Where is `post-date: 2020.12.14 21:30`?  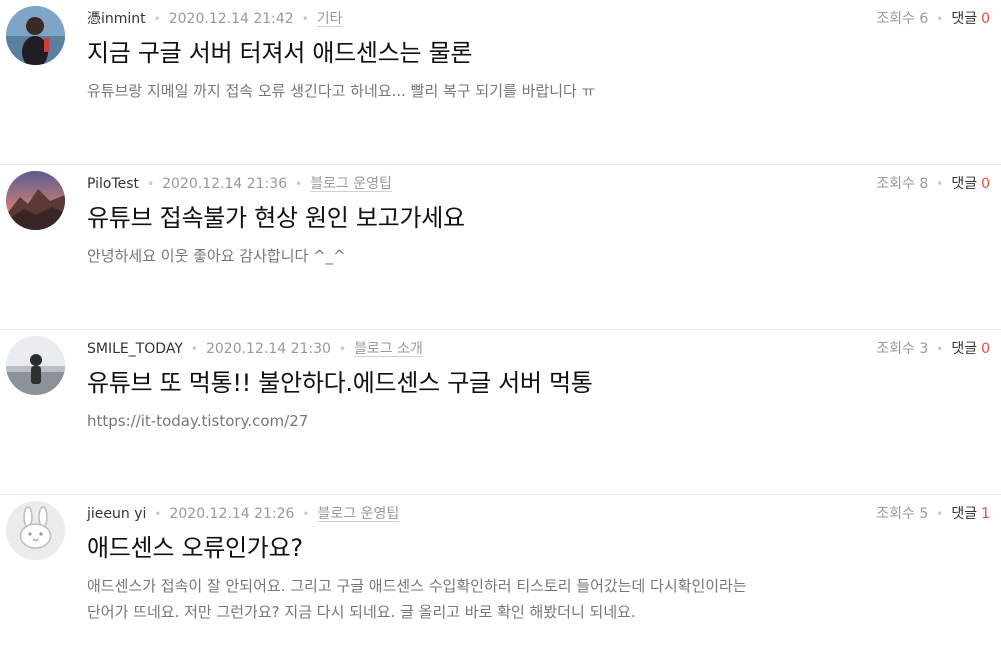 post-date: 2020.12.14 21:30 is located at coordinates (268, 349).